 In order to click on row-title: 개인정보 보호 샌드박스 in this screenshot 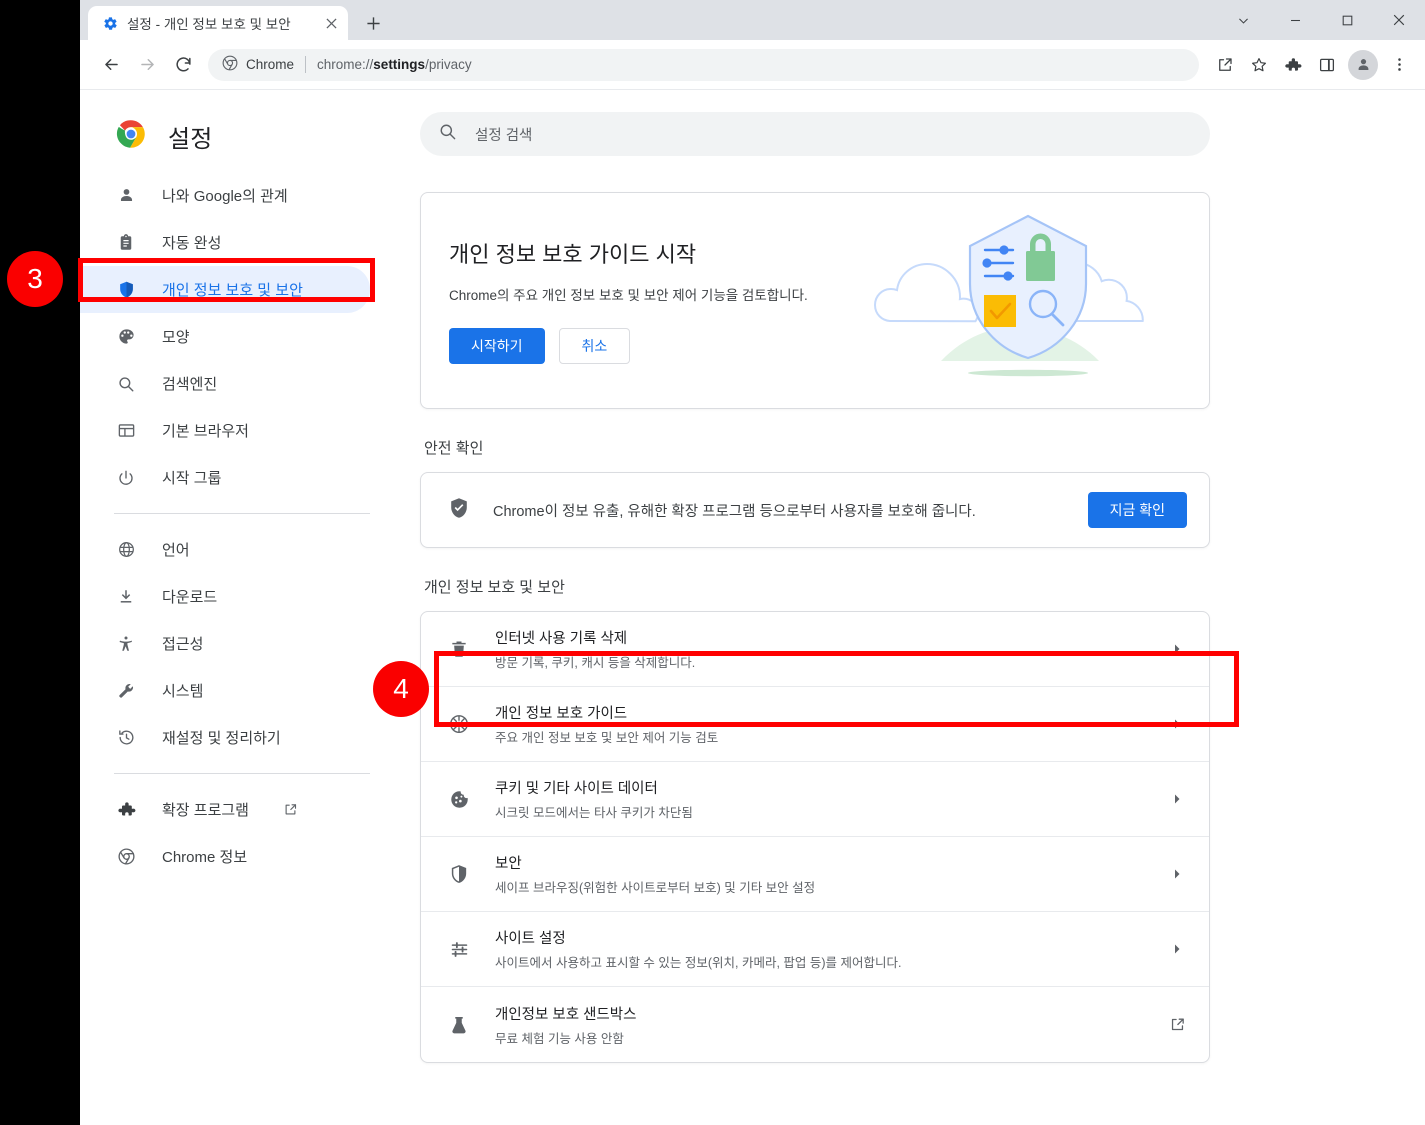, I will do `click(566, 1014)`.